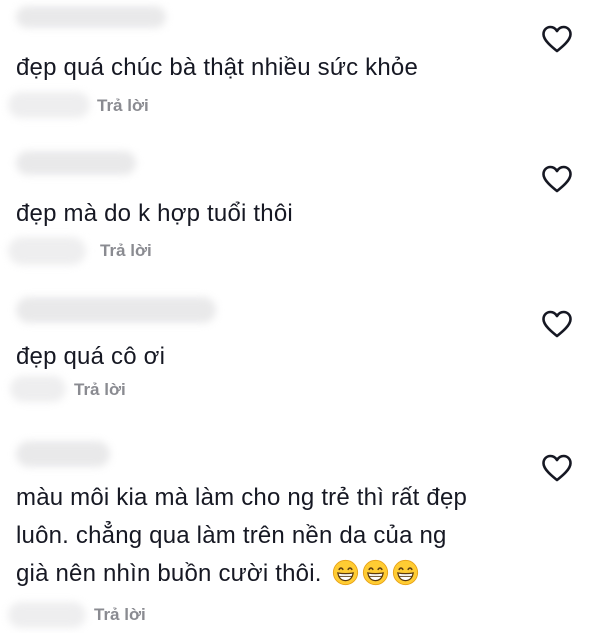  I want to click on comment-line-with-emoji: già nên nhìn buồn cười thôi., so click(241, 574).